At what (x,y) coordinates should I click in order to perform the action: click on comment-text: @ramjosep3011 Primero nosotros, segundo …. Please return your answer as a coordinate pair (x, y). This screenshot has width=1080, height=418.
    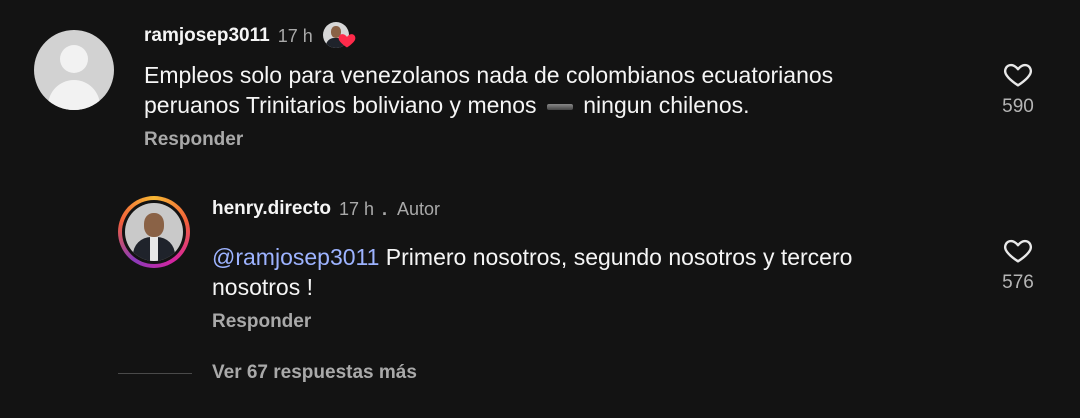
    Looking at the image, I should click on (592, 272).